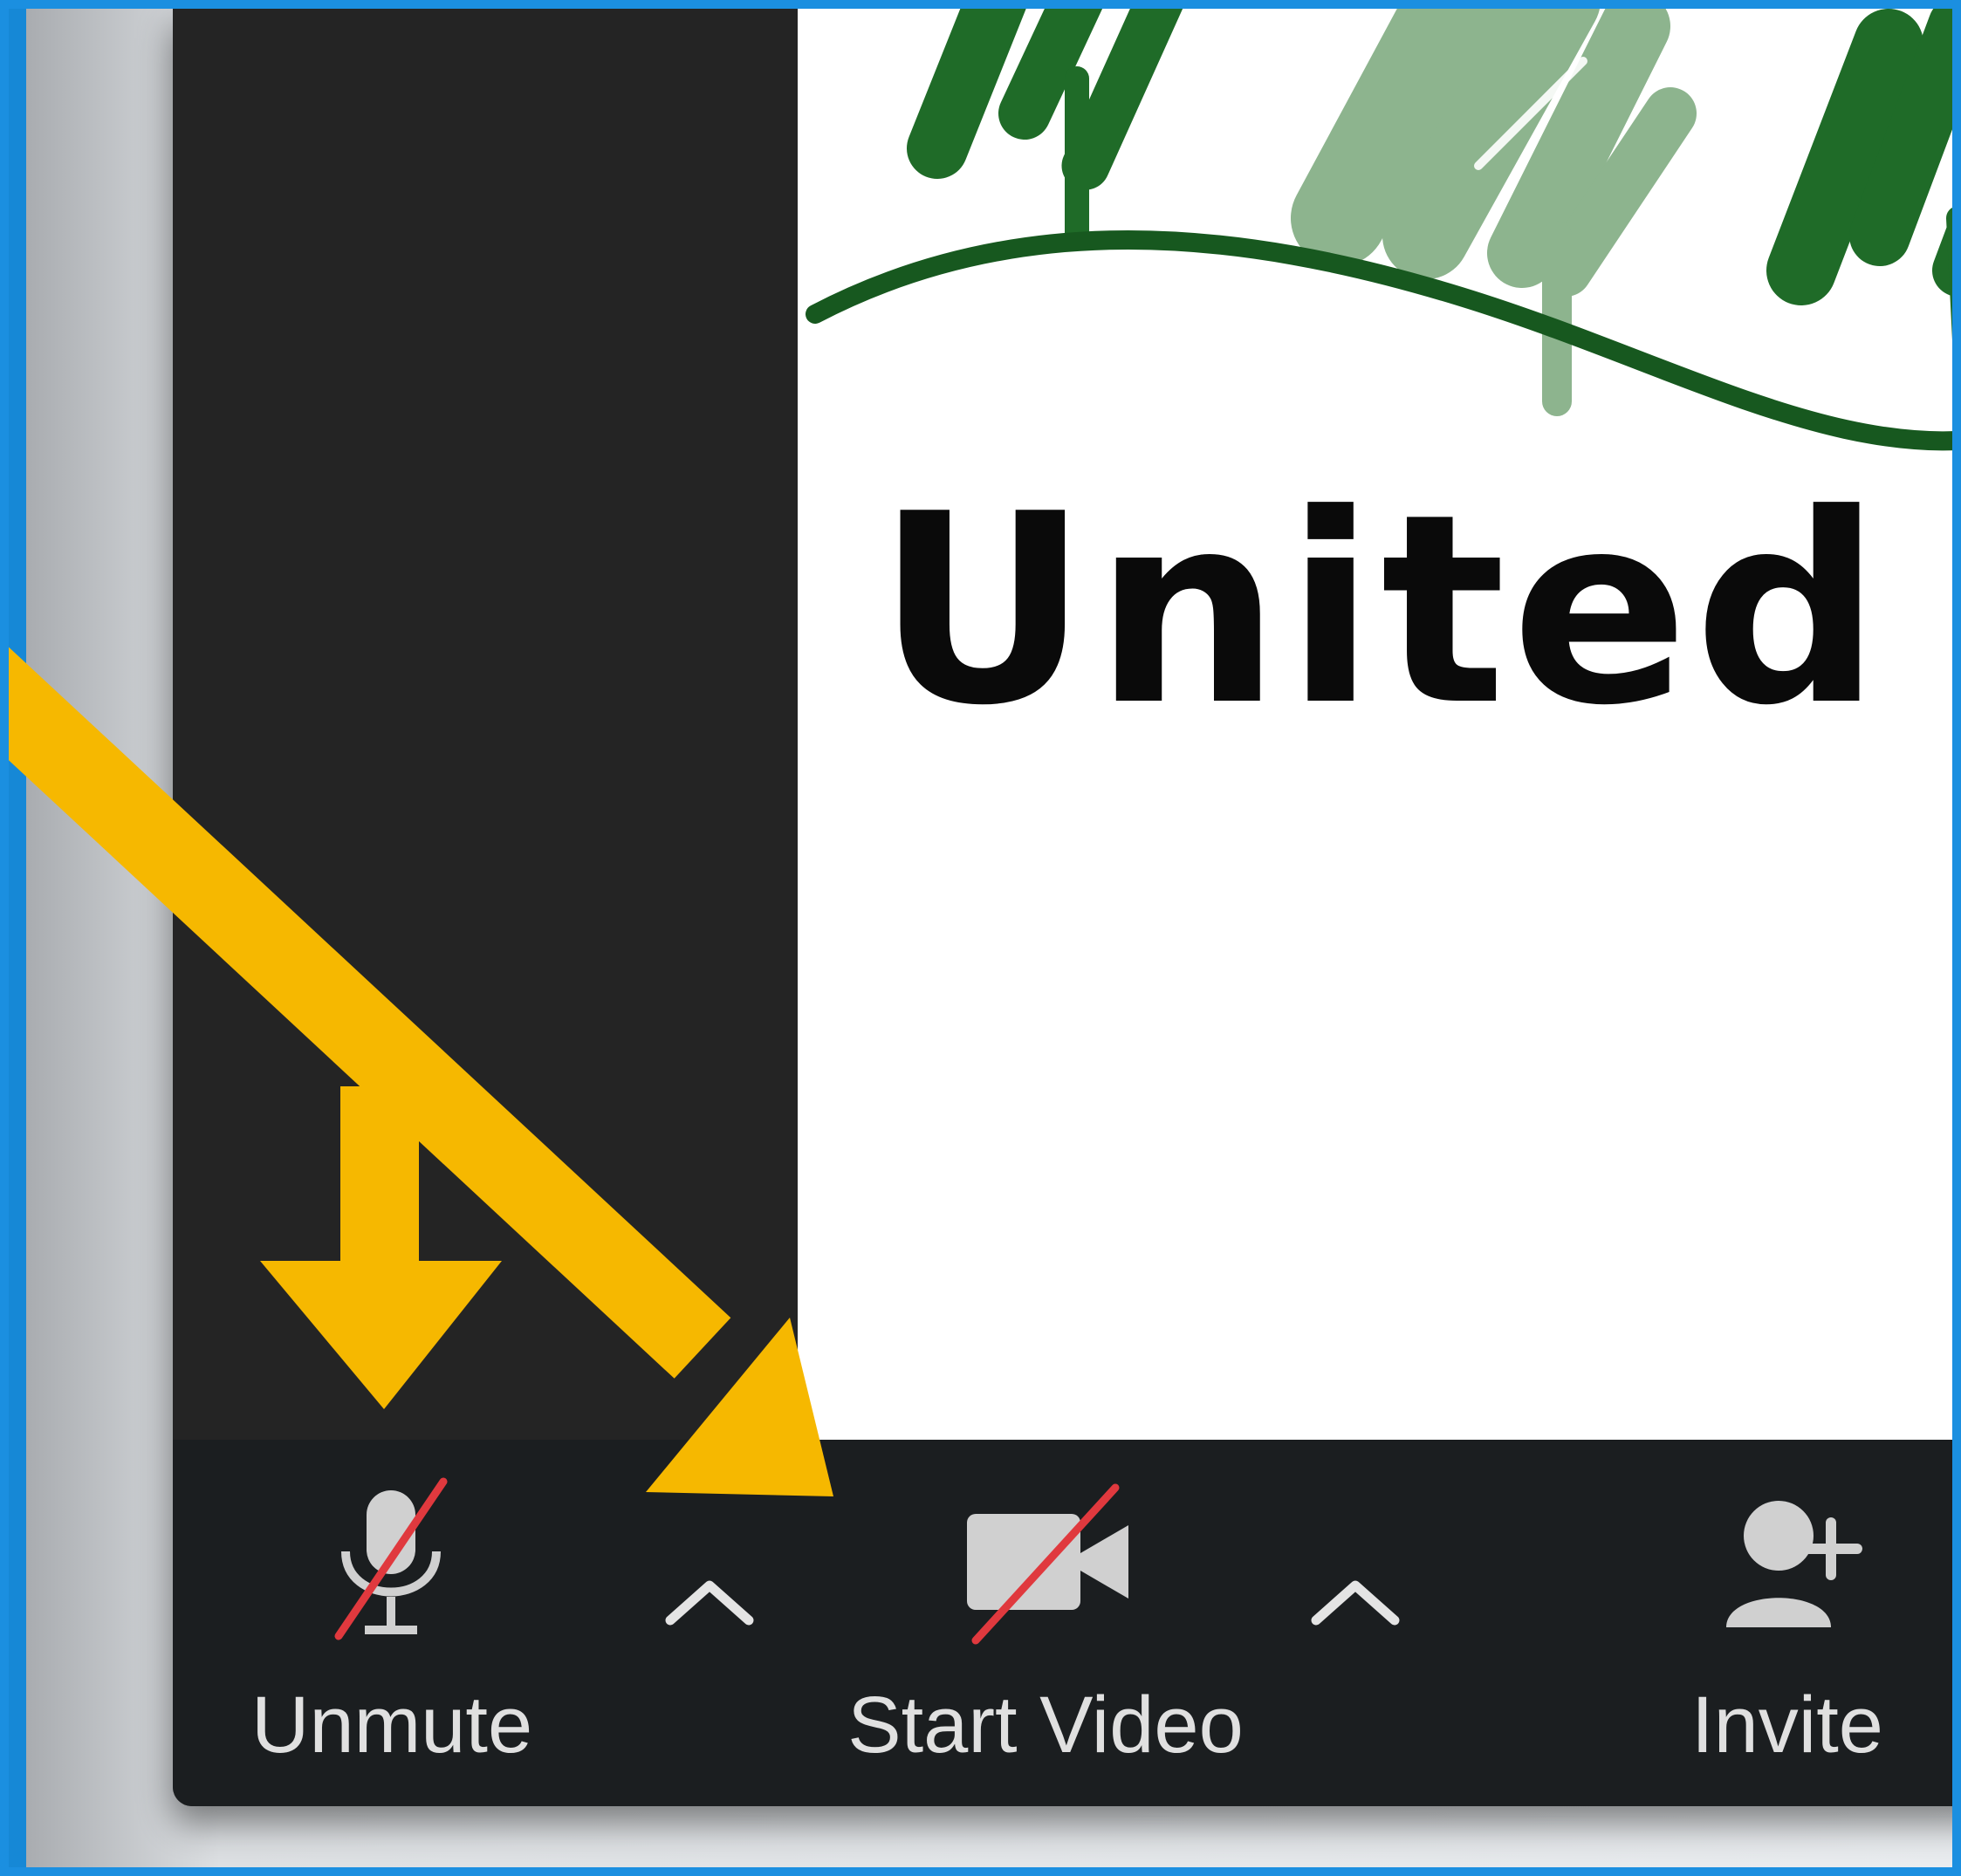 The image size is (1961, 1876). What do you see at coordinates (392, 1725) in the screenshot?
I see `unmute-label: Unmute` at bounding box center [392, 1725].